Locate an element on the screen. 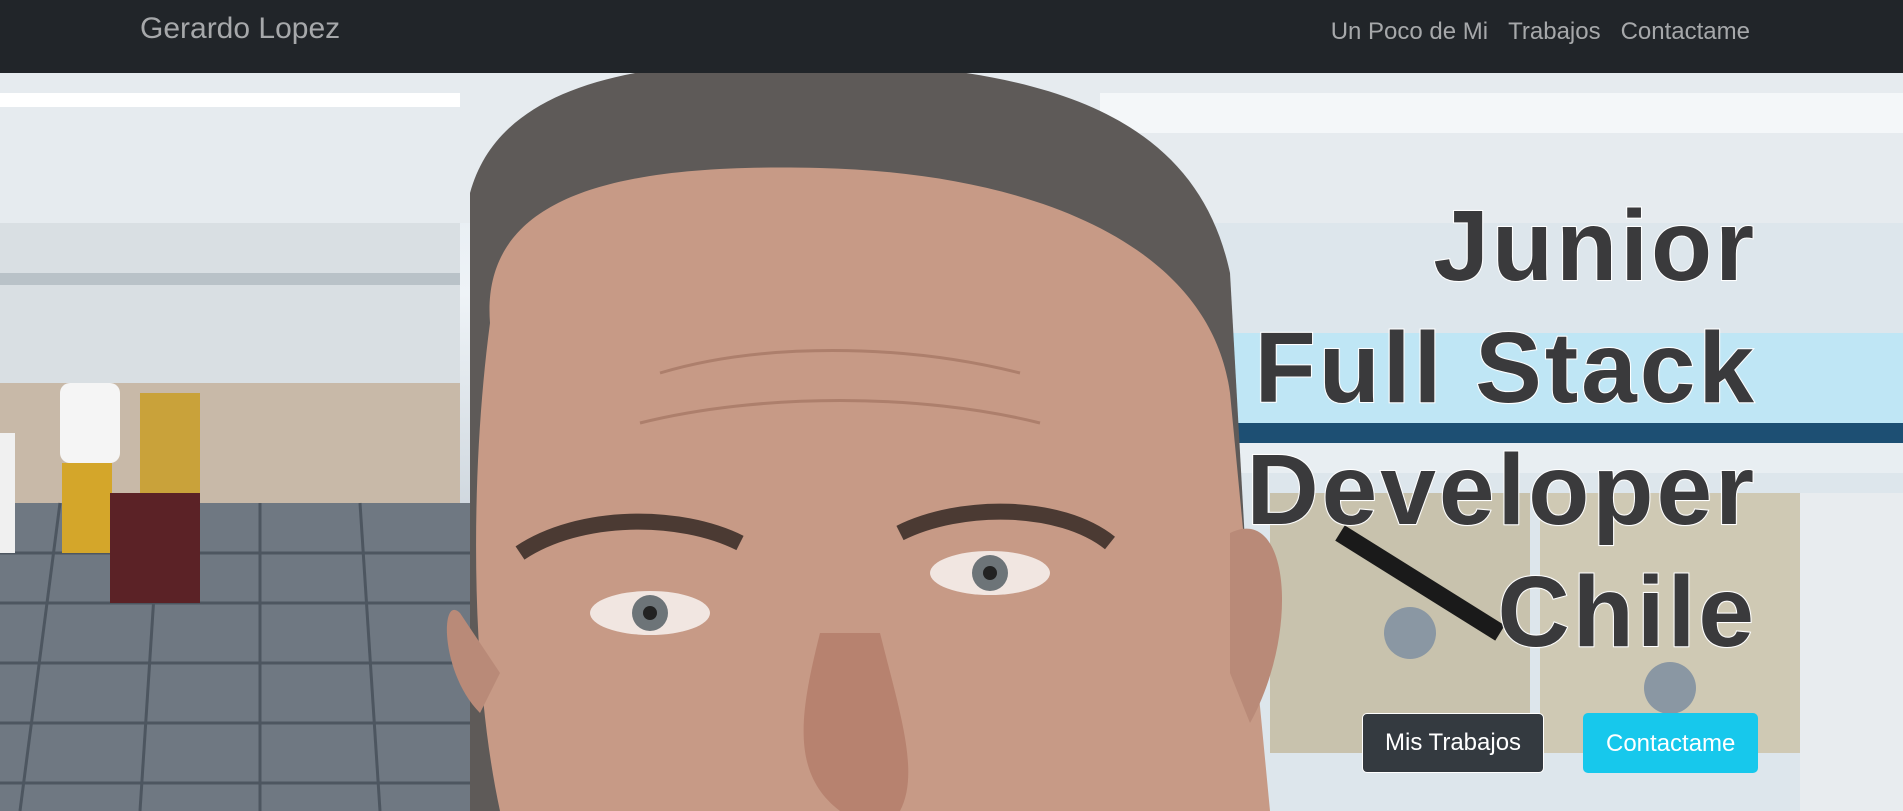 The height and width of the screenshot is (811, 1903). nav-link-un-poco-de-mi: Un Poco de Mi is located at coordinates (1409, 32).